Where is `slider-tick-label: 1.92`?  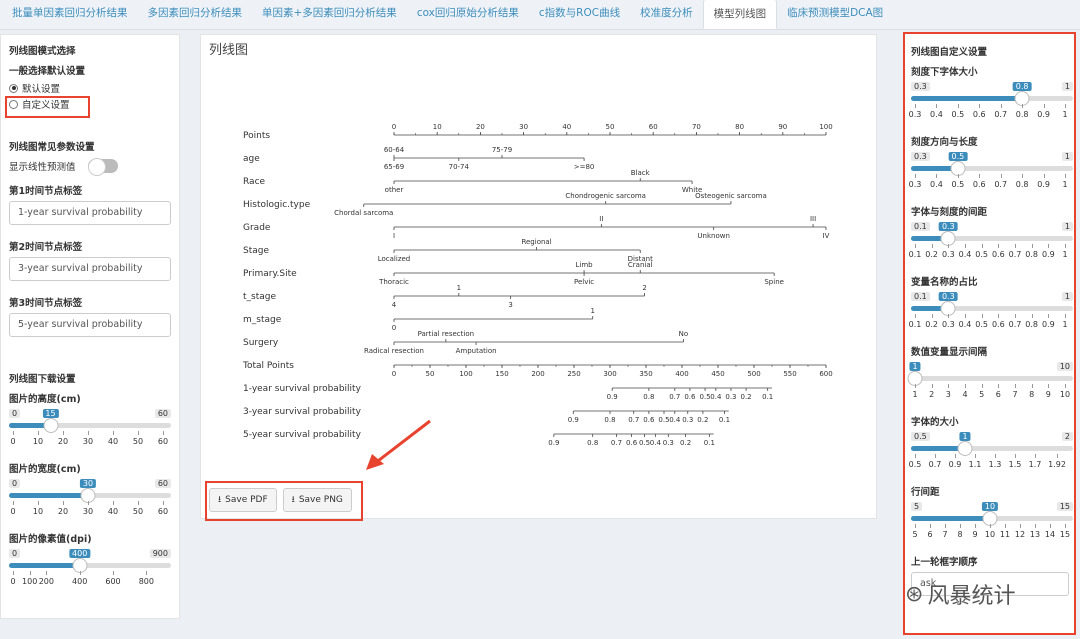
slider-tick-label: 1.92 is located at coordinates (1057, 464).